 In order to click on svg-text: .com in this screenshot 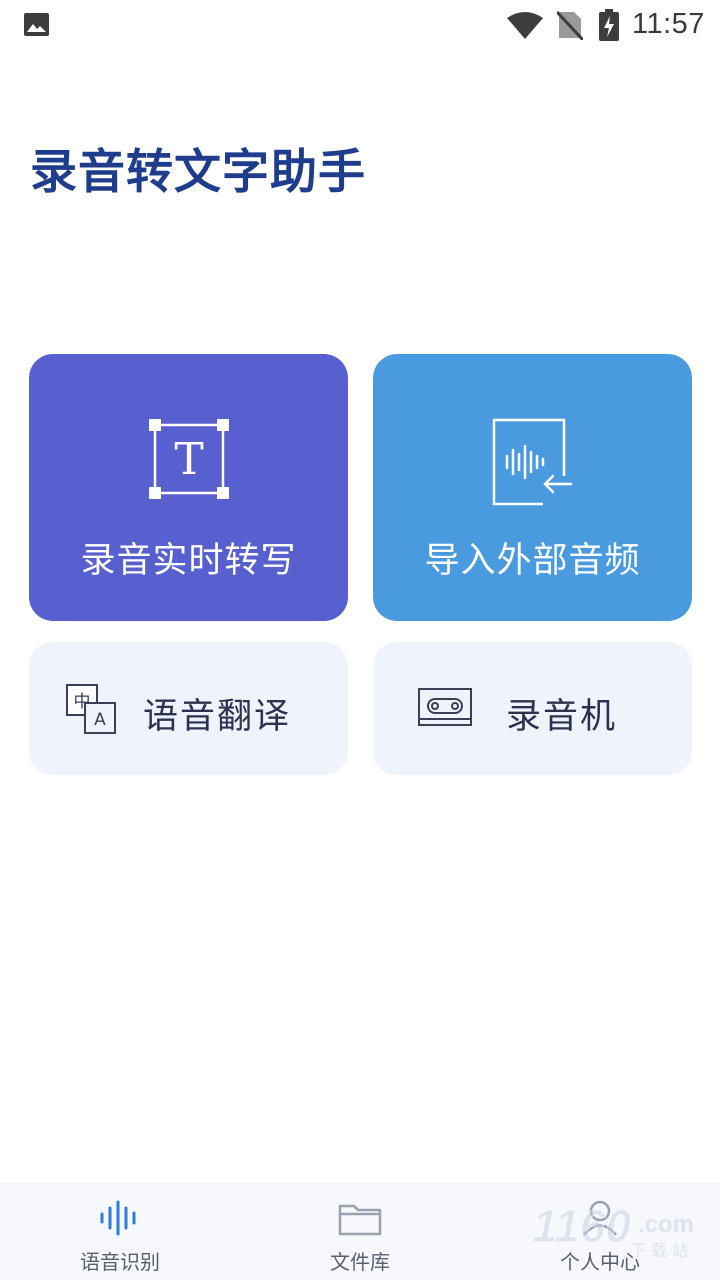, I will do `click(666, 1224)`.